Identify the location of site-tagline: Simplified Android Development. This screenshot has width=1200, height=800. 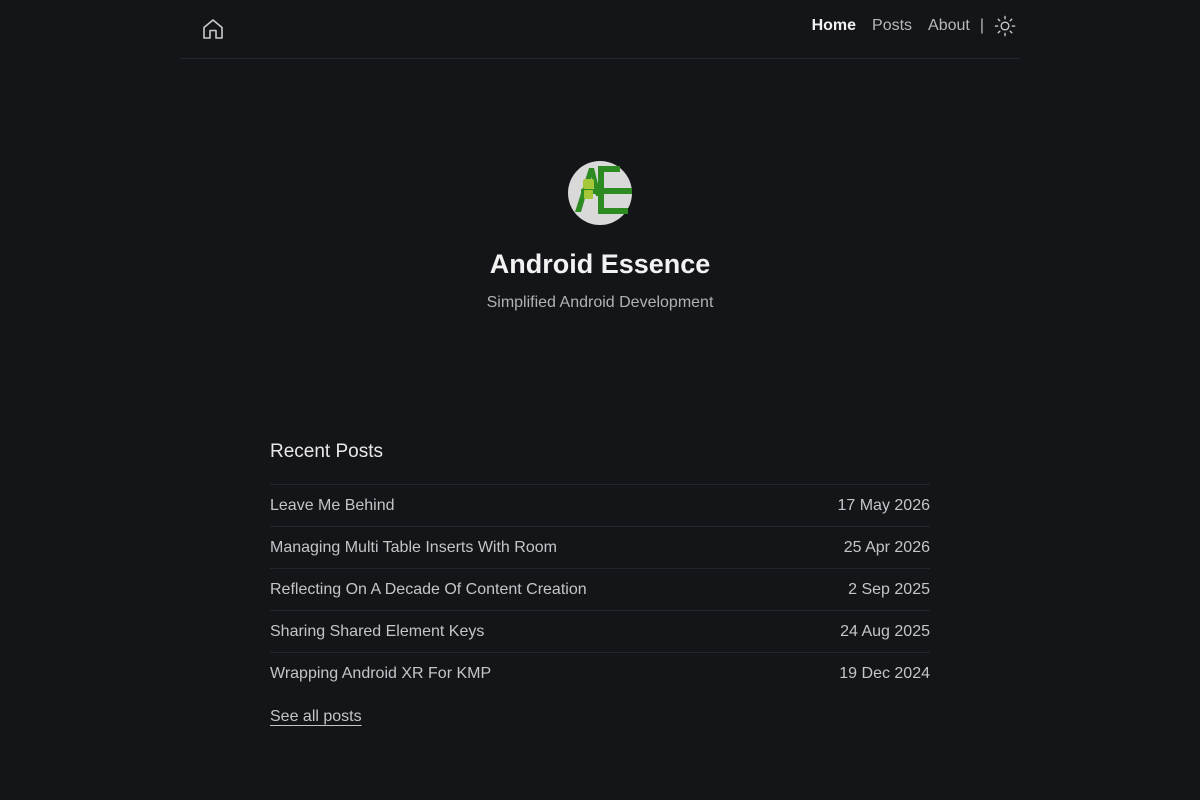
(600, 302).